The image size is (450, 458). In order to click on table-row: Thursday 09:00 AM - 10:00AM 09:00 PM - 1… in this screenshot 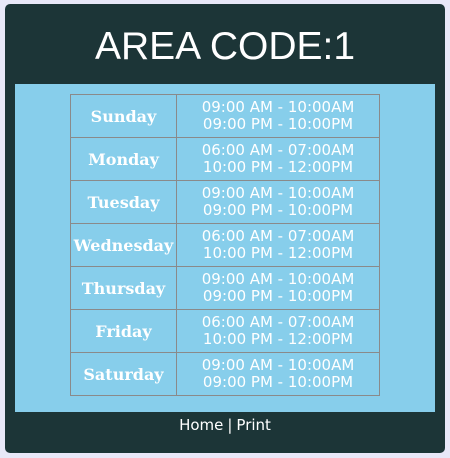, I will do `click(225, 288)`.